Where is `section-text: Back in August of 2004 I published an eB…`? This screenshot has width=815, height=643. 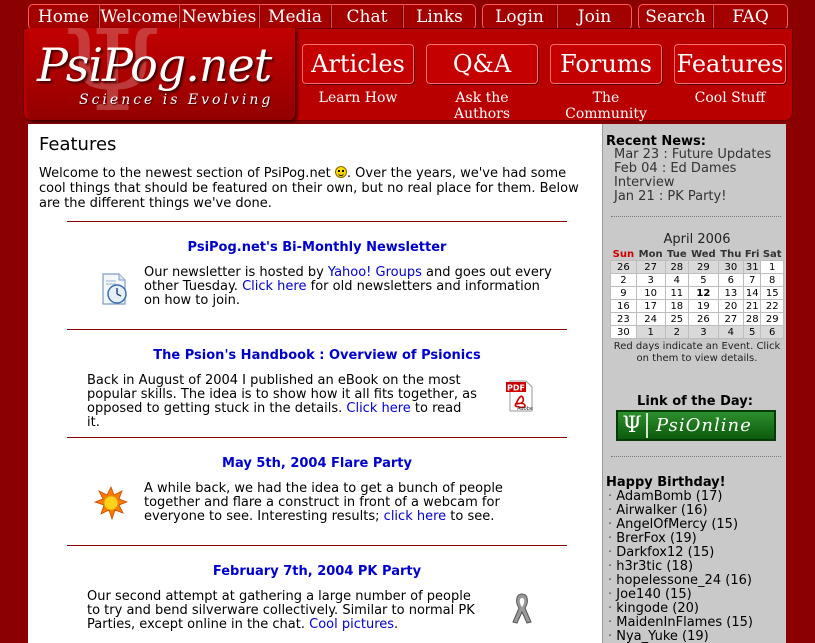
section-text: Back in August of 2004 I published an eB… is located at coordinates (282, 402).